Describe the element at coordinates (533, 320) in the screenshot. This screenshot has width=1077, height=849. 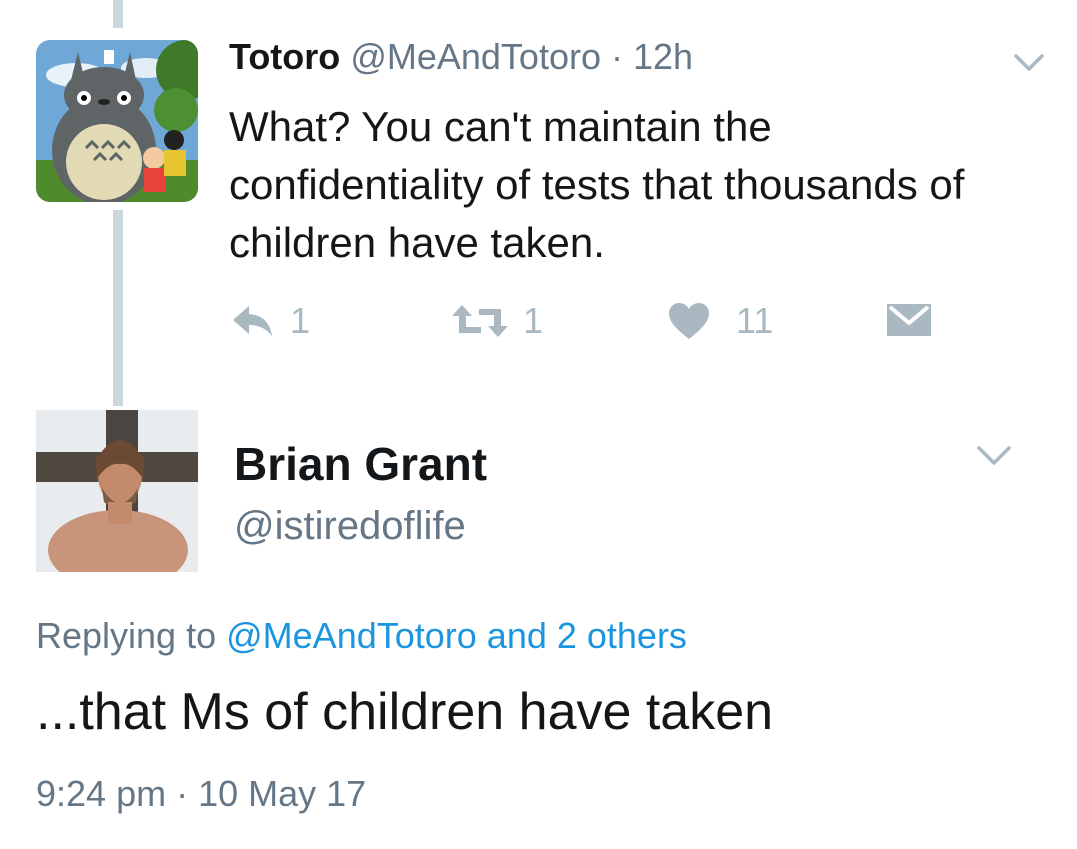
I see `retweet-count: 1` at that location.